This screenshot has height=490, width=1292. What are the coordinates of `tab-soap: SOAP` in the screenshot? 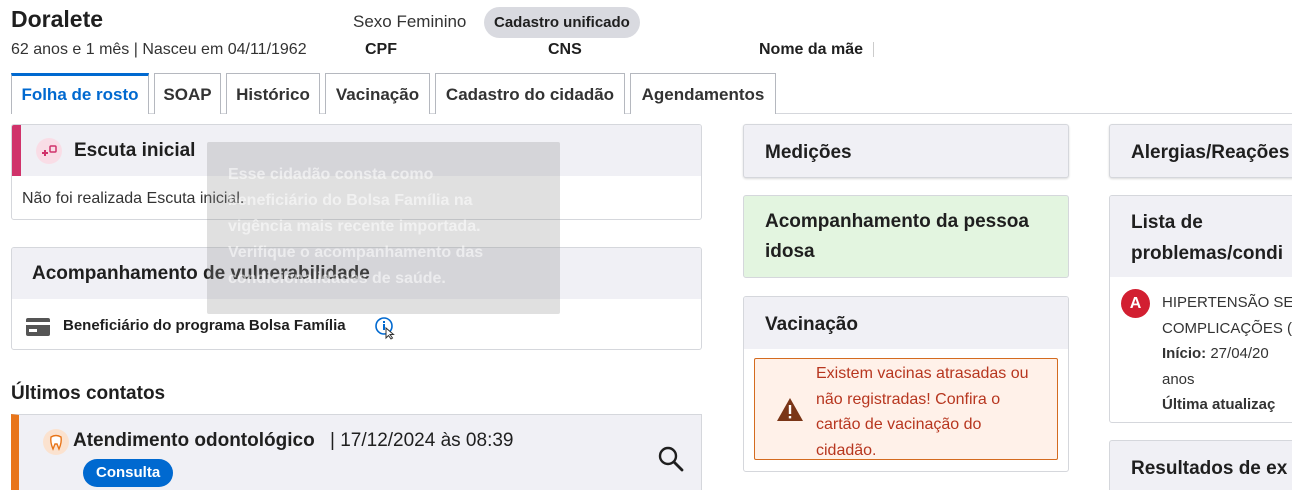 It's located at (187, 93).